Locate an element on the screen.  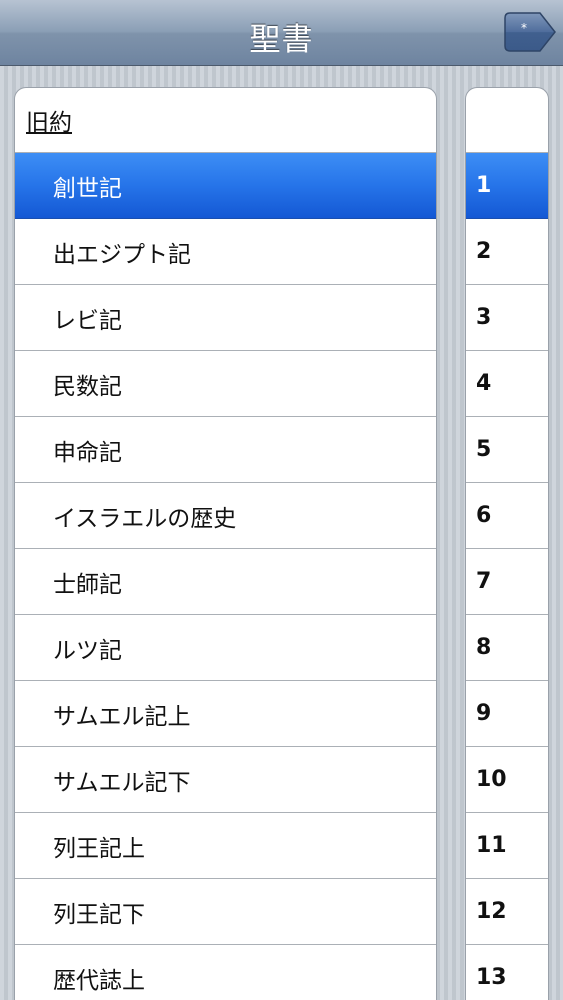
chapter-number: 5 is located at coordinates (484, 449).